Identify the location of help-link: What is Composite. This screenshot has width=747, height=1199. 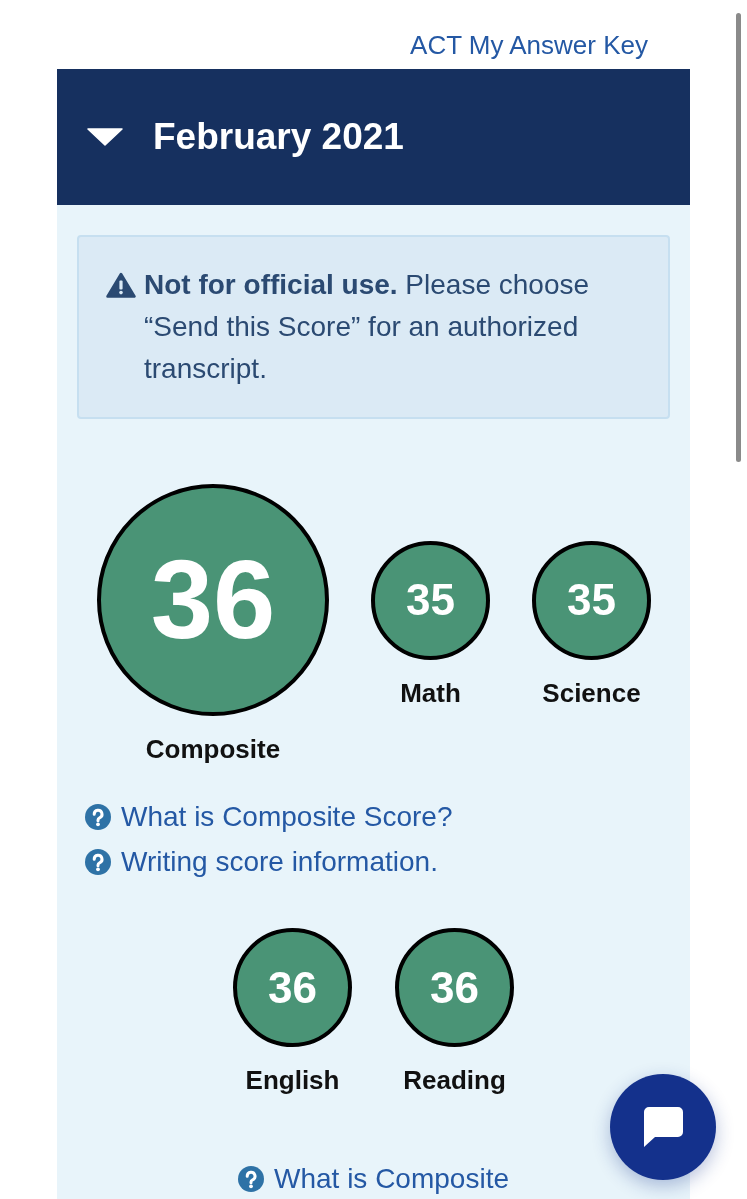
(373, 1179).